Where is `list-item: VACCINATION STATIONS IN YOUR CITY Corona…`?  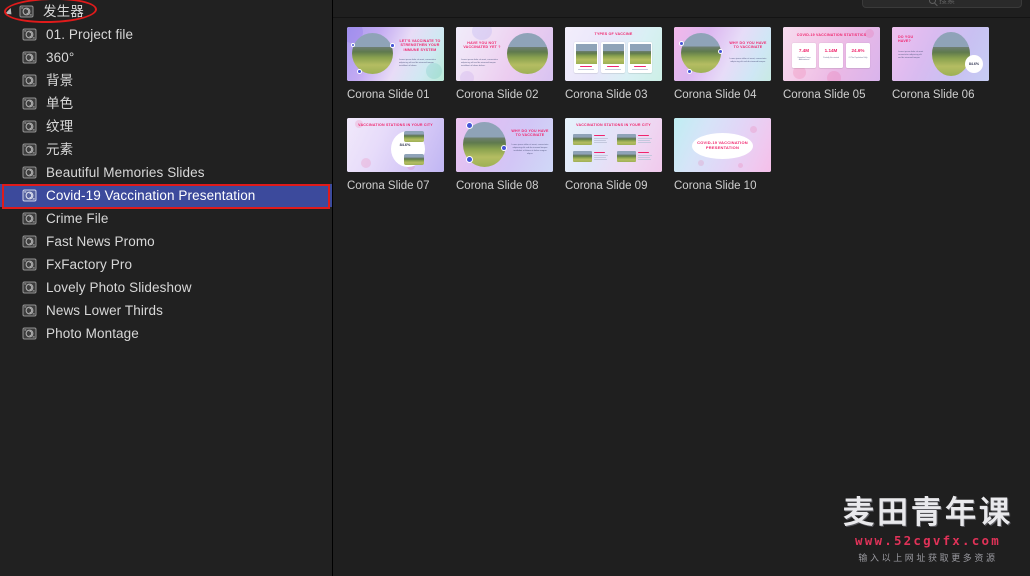
list-item: VACCINATION STATIONS IN YOUR CITY Corona… is located at coordinates (619, 155).